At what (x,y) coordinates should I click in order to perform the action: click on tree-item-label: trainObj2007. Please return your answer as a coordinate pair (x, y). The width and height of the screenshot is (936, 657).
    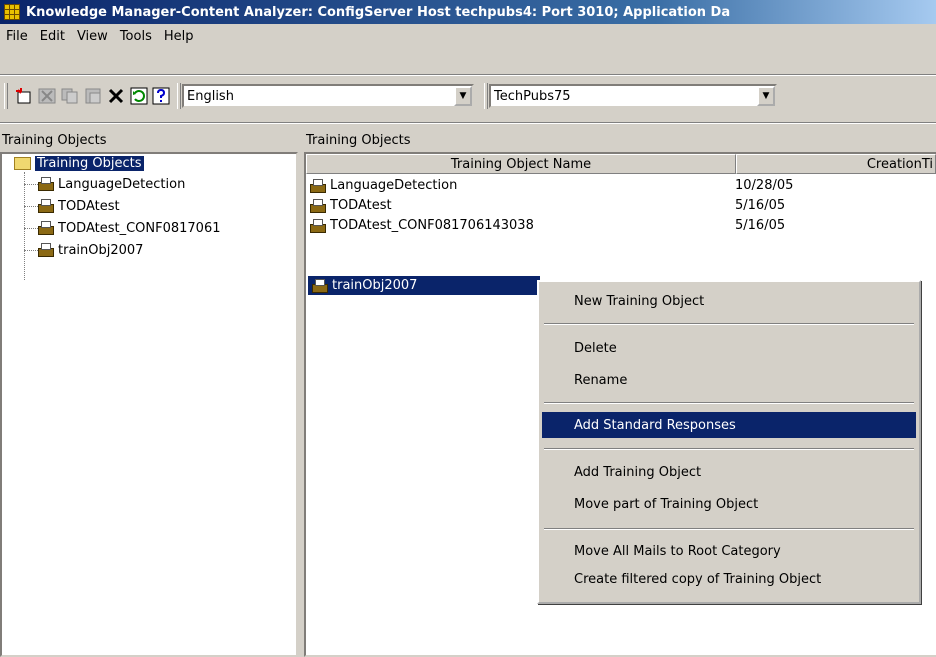
    Looking at the image, I should click on (101, 250).